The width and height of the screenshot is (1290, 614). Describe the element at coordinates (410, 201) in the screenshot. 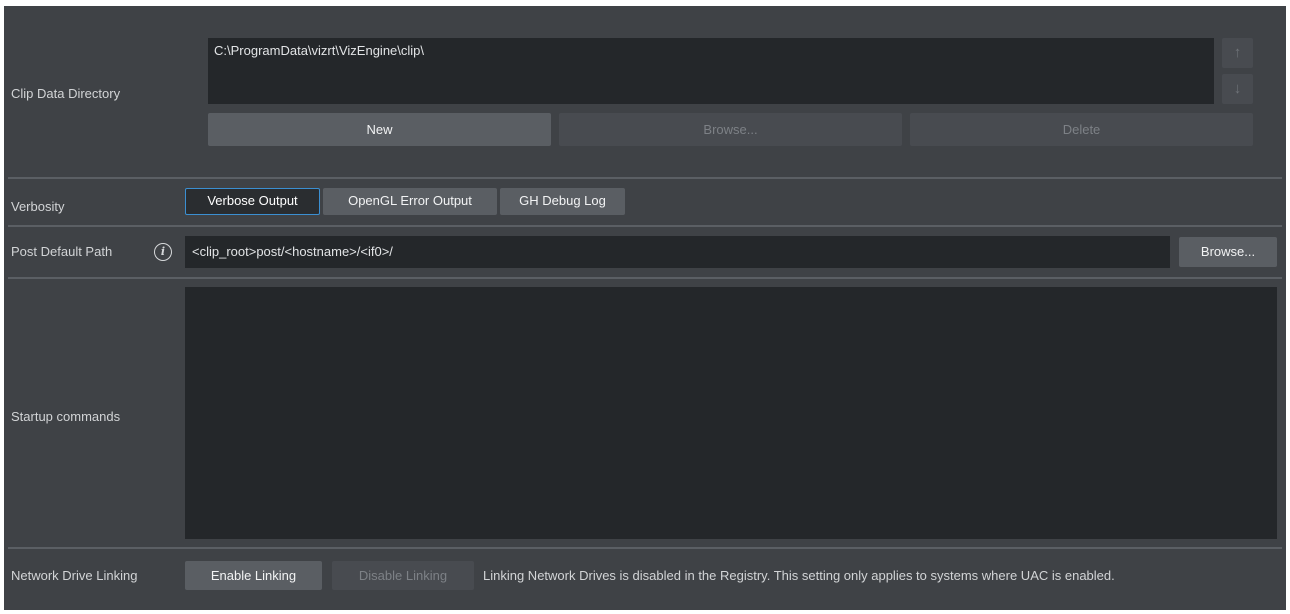

I see `opengl-error-output-toggle: OpenGL Error Output` at that location.